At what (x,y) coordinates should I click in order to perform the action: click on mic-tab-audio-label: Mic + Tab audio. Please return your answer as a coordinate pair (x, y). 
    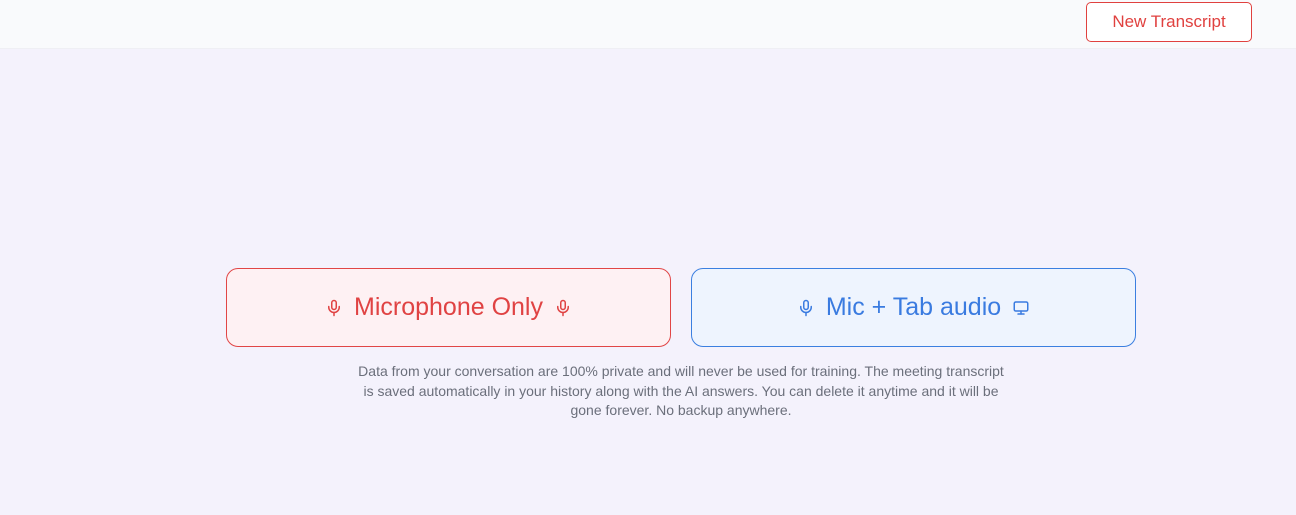
    Looking at the image, I should click on (913, 307).